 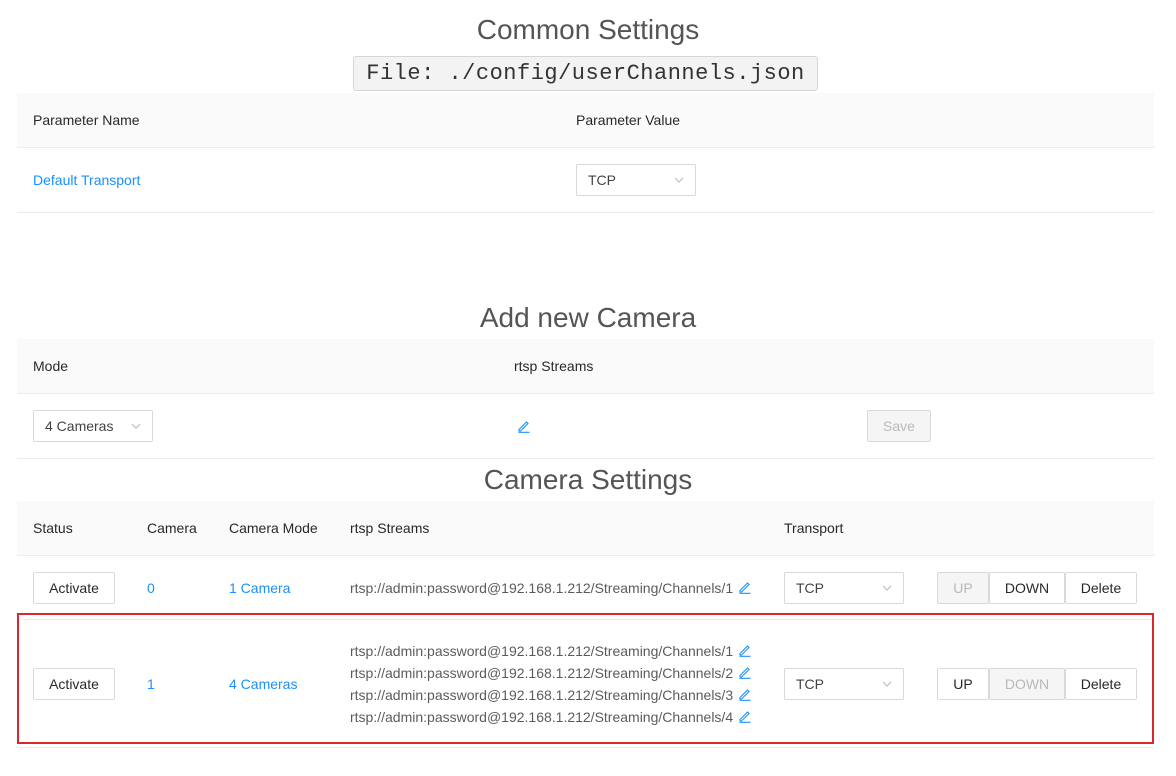 I want to click on table-row: Default Transport TCP, so click(x=585, y=180).